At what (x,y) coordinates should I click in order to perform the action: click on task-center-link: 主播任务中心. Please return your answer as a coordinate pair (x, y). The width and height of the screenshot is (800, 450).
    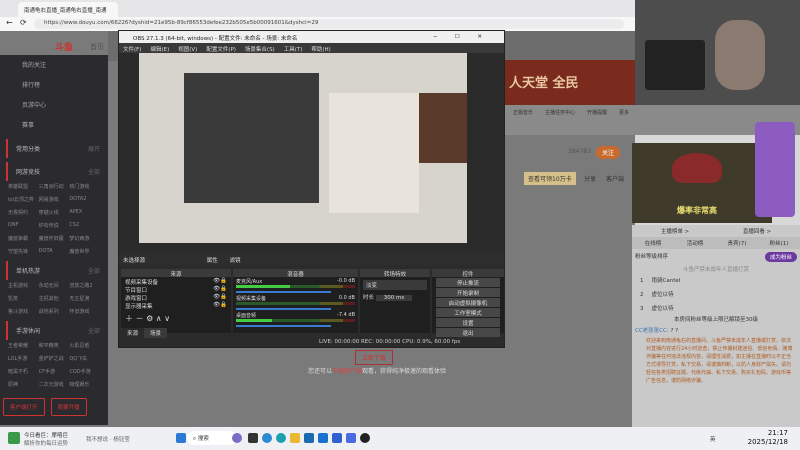
    Looking at the image, I should click on (560, 120).